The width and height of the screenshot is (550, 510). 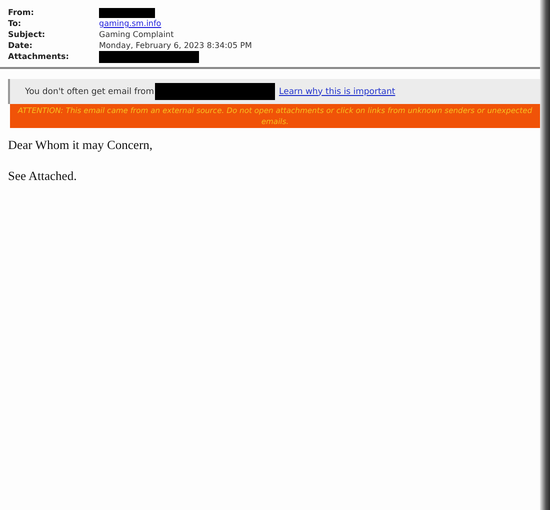 I want to click on body-paragraph: Dear Whom it may Concern,, so click(x=80, y=145).